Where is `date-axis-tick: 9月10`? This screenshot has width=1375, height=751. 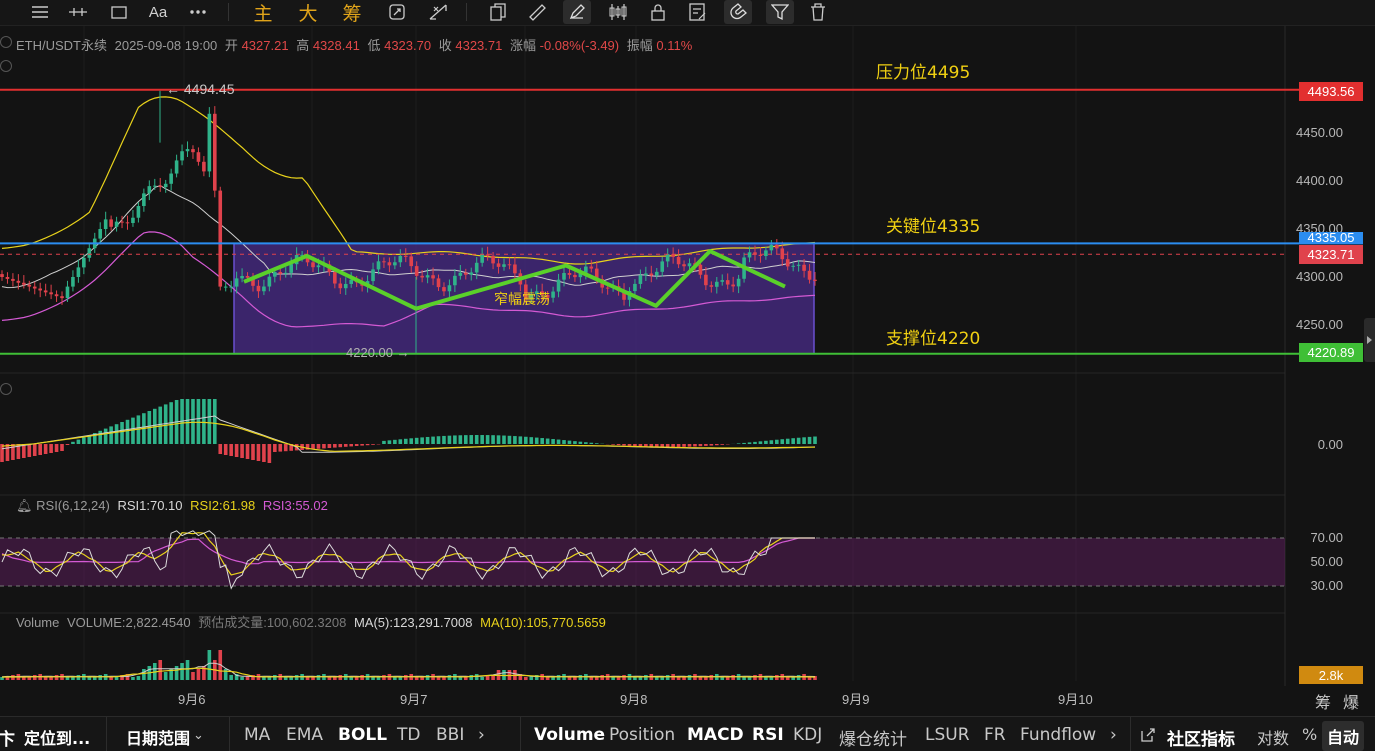
date-axis-tick: 9月10 is located at coordinates (1075, 699).